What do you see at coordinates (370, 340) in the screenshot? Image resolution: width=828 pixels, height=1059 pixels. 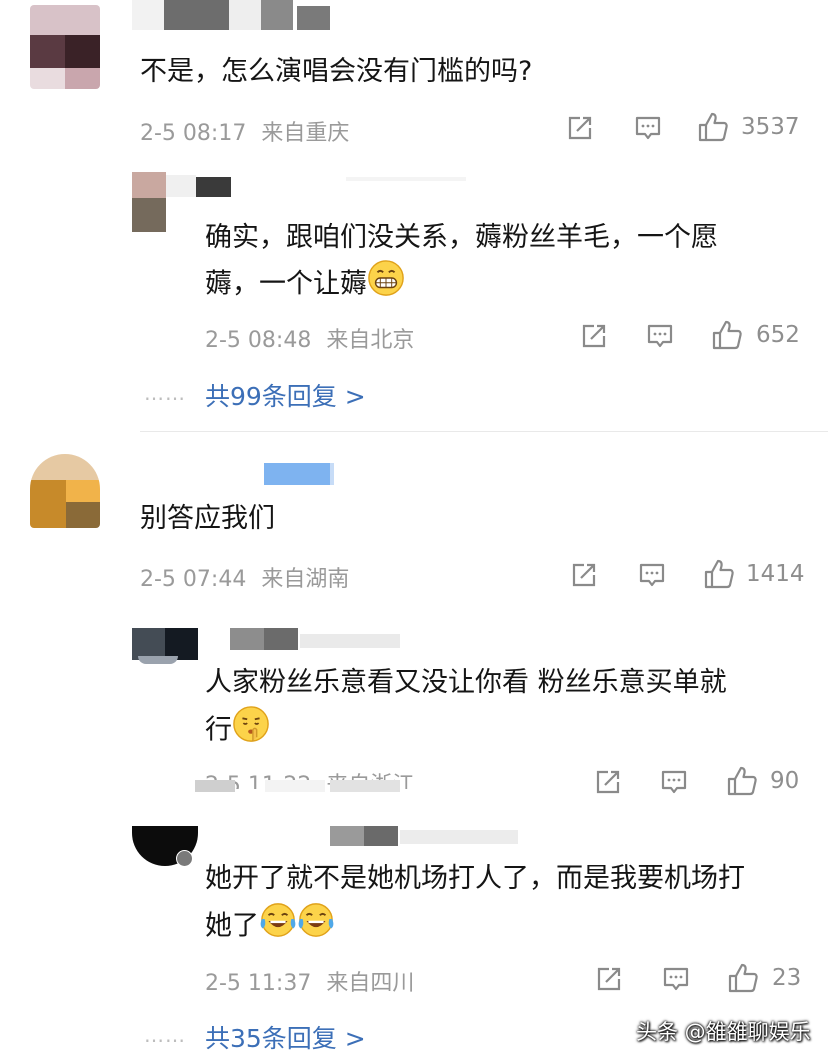 I see `location: 来自北京` at bounding box center [370, 340].